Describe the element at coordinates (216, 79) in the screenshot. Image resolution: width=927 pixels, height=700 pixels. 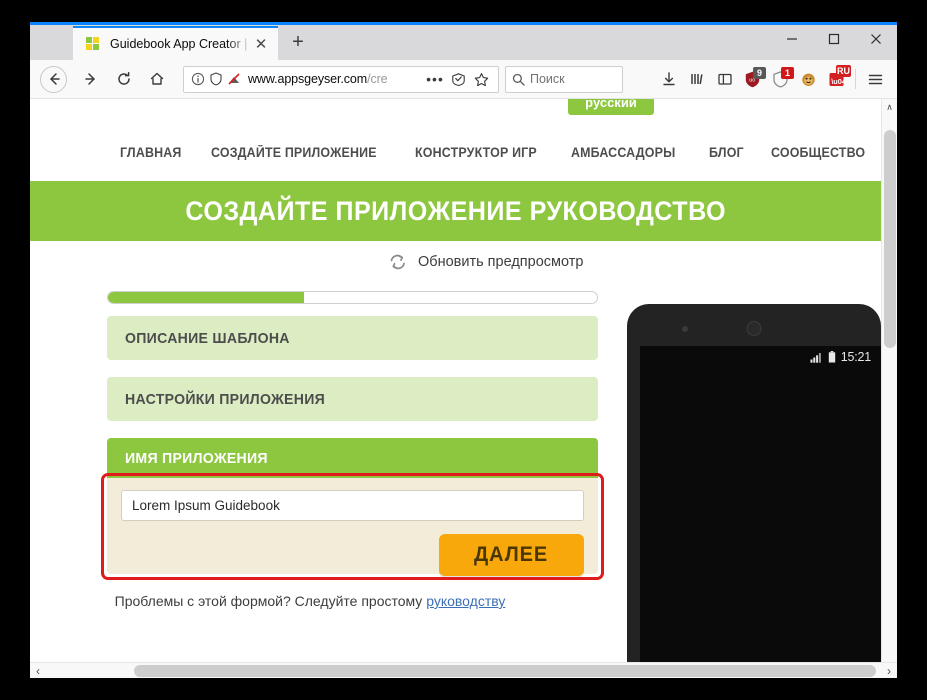
I see `tracking-protection-icon` at that location.